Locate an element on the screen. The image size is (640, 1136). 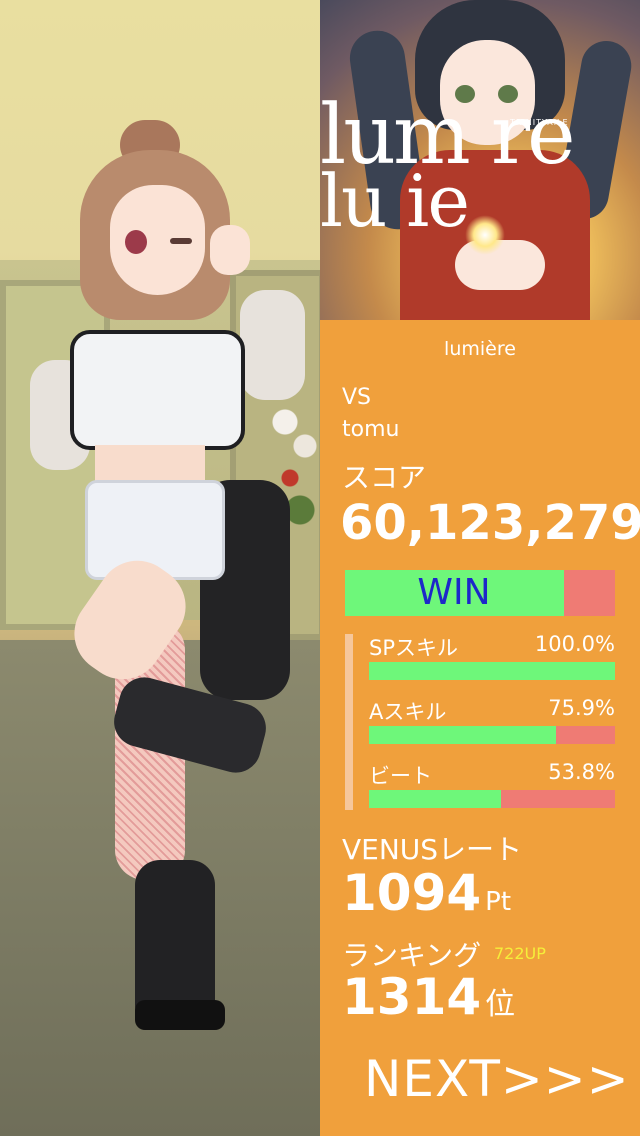
ranking-unit: 位 is located at coordinates (500, 1004).